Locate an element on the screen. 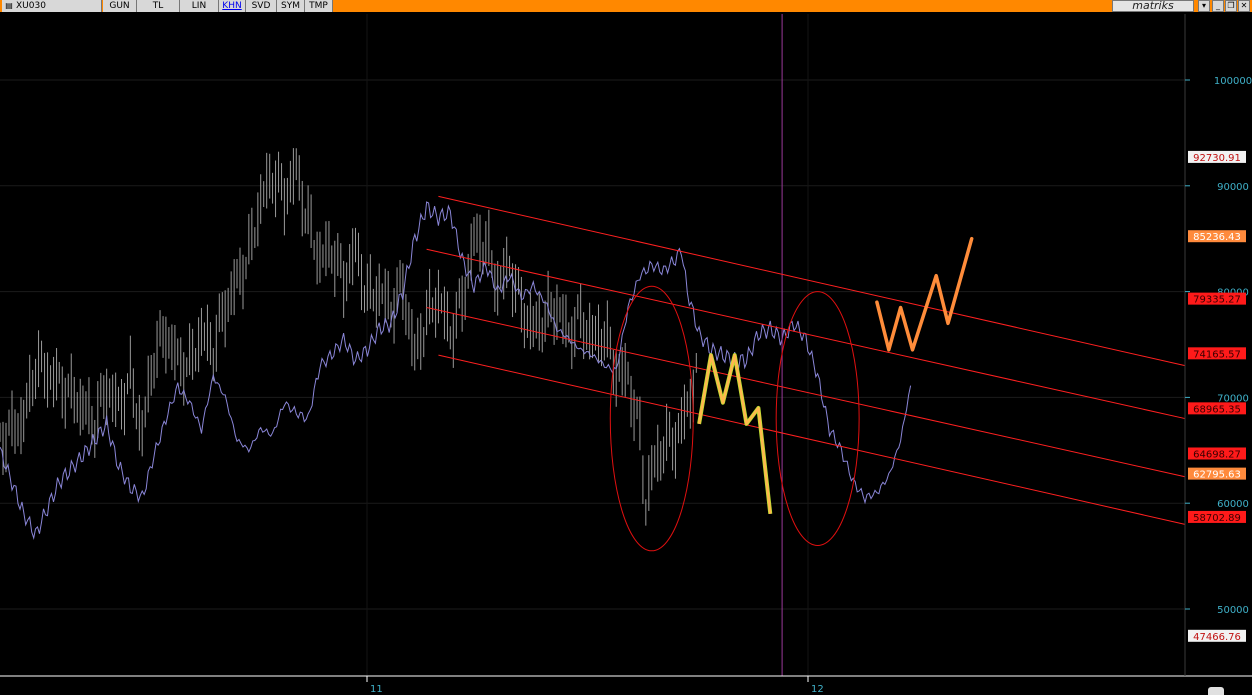 Image resolution: width=1252 pixels, height=695 pixels. menu-icon: ▤ is located at coordinates (9, 6).